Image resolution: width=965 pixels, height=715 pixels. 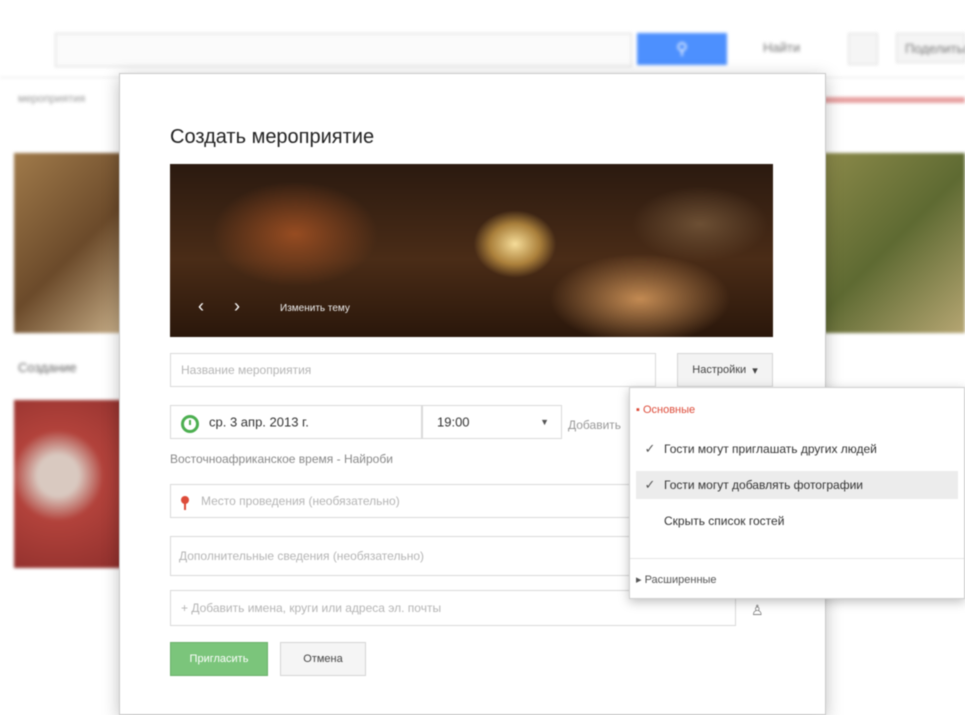 What do you see at coordinates (863, 49) in the screenshot?
I see `notification-box` at bounding box center [863, 49].